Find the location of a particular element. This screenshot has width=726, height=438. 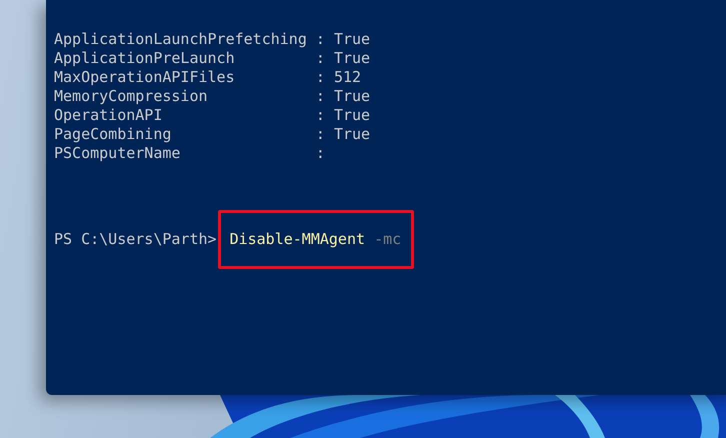

prompt-text: PS C:\Users\Parth> is located at coordinates (135, 239).